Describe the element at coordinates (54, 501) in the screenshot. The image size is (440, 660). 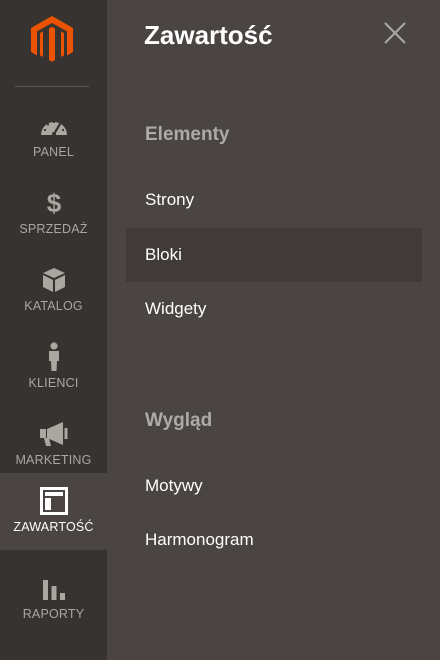
I see `layout-icon` at that location.